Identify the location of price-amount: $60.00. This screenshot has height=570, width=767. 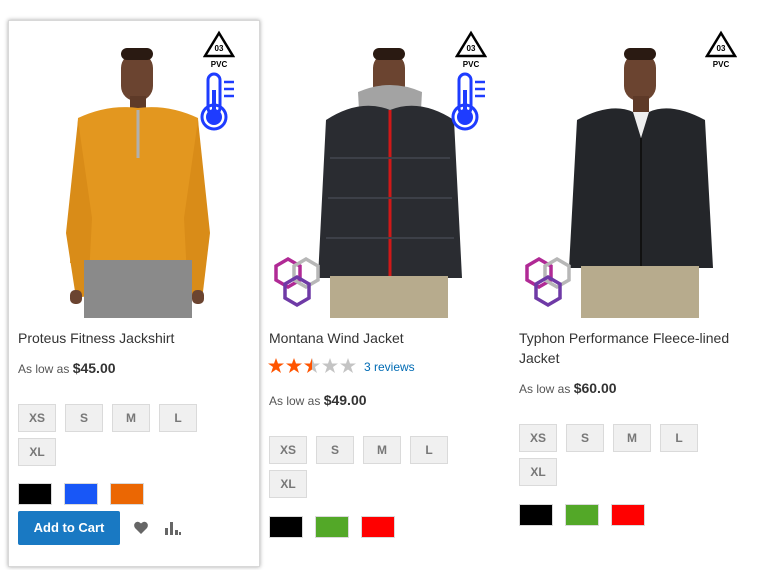
(595, 388).